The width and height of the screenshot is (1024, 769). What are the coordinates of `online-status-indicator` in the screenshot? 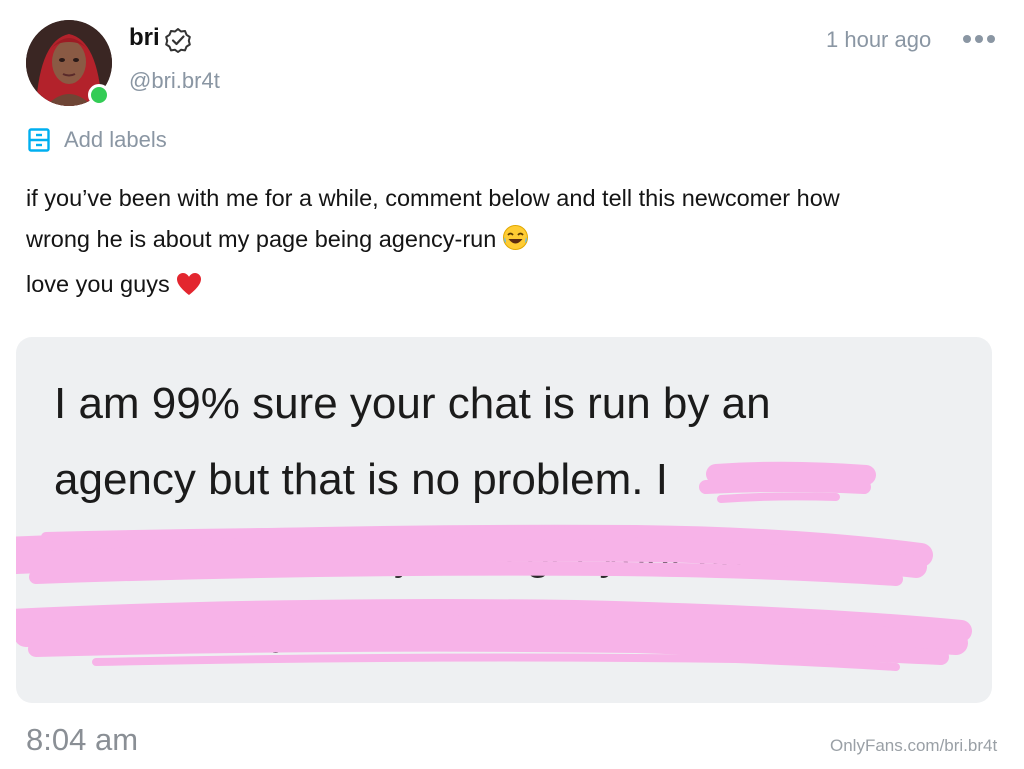 It's located at (99, 95).